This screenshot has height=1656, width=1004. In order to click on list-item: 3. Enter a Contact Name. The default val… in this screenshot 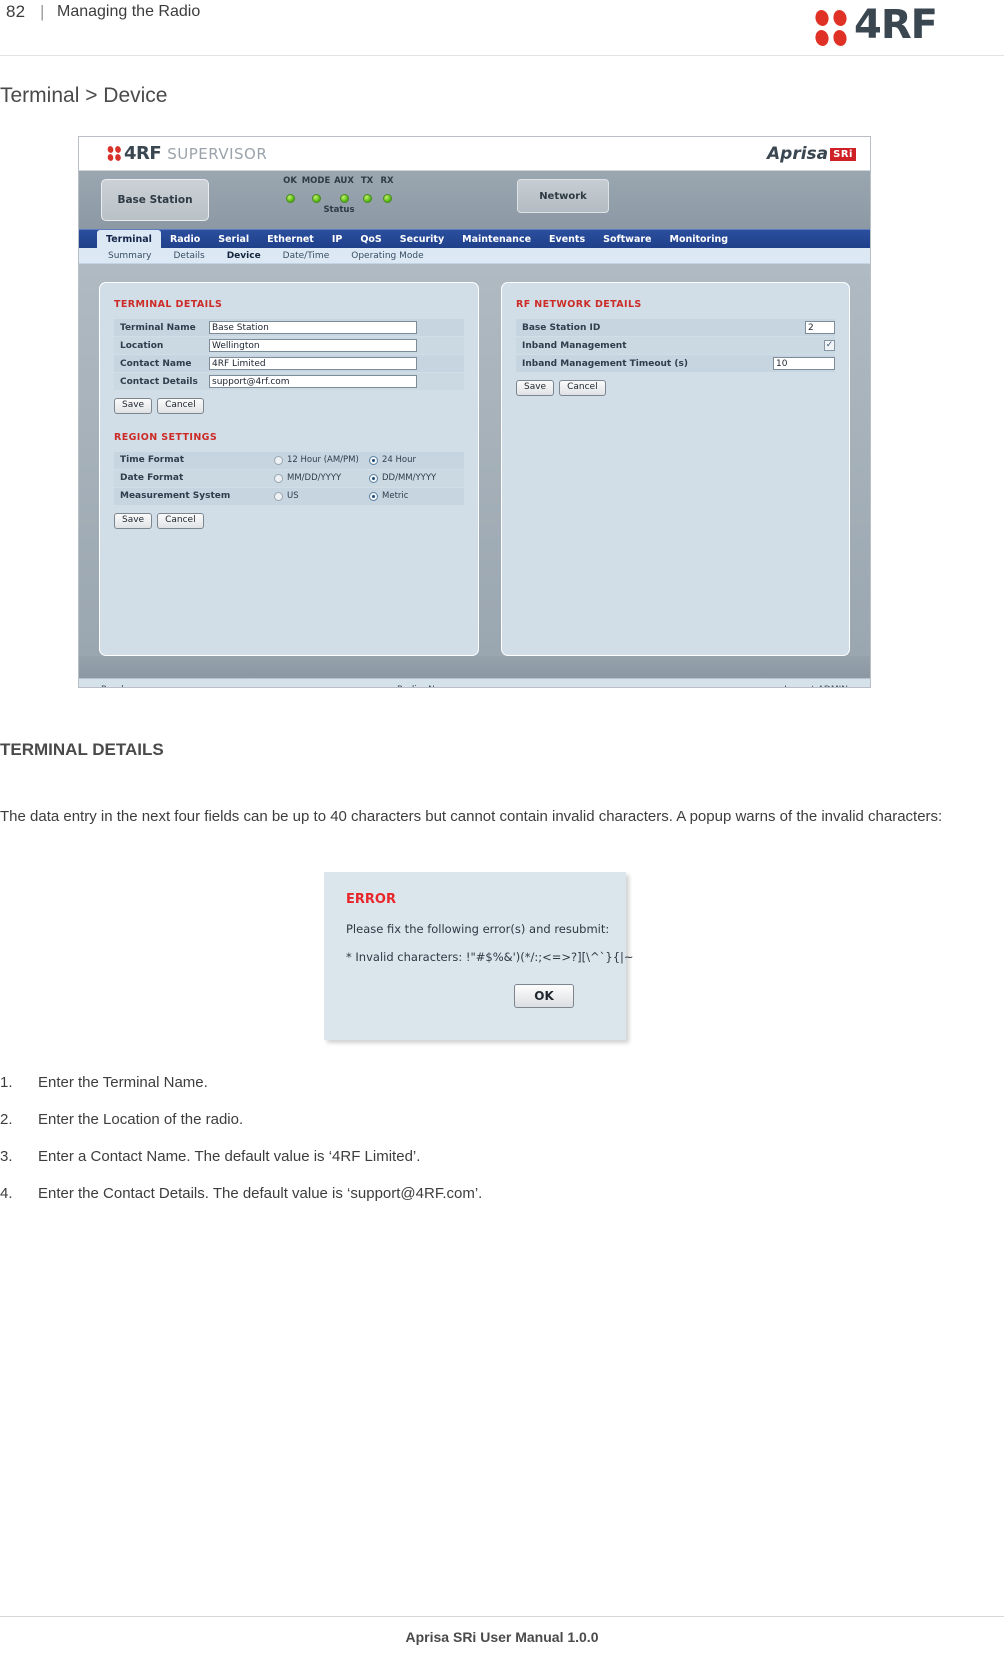, I will do `click(476, 1157)`.